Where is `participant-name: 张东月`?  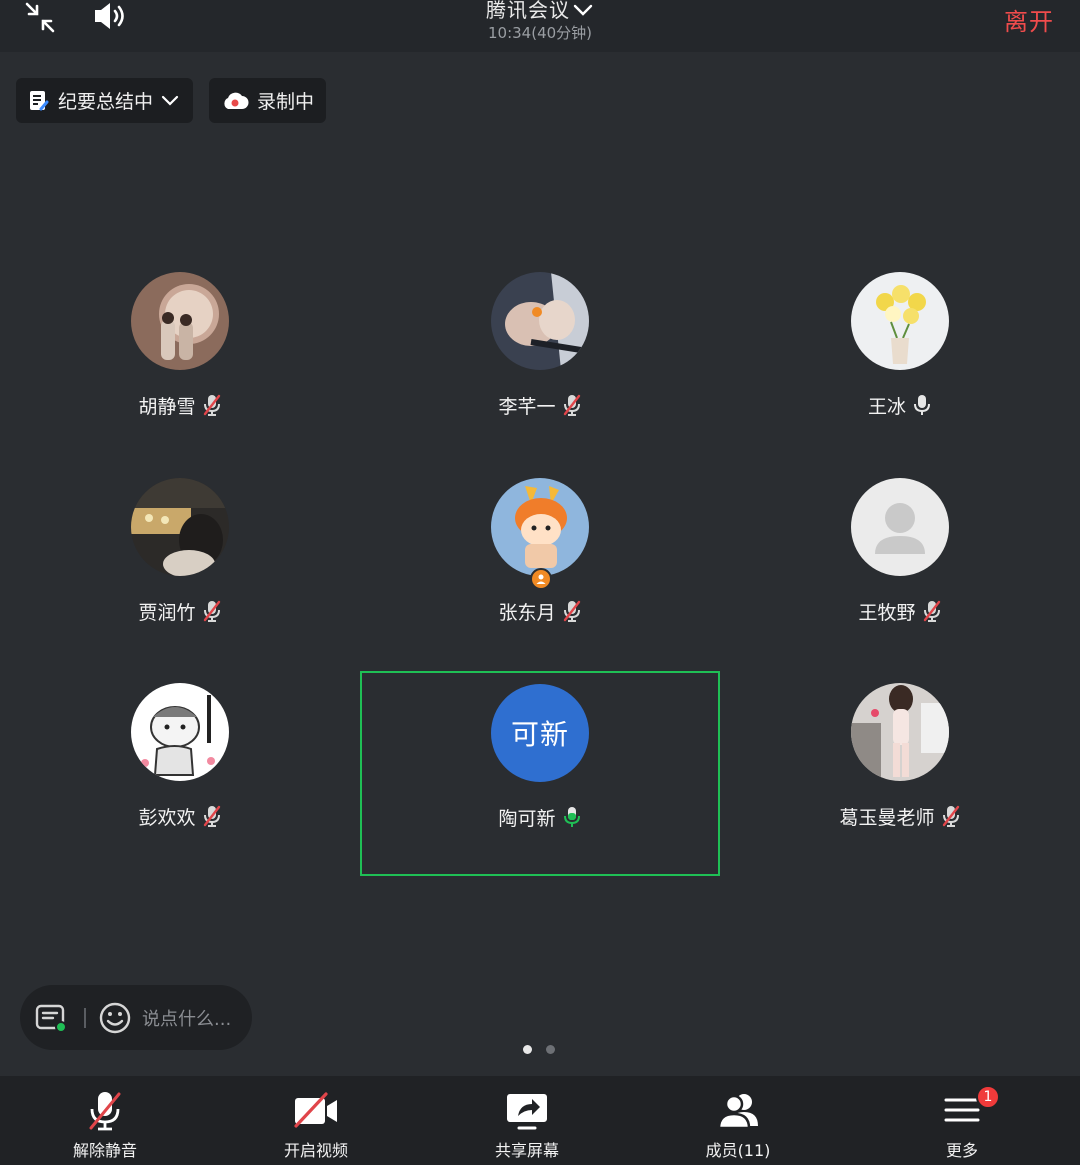 participant-name: 张东月 is located at coordinates (540, 612).